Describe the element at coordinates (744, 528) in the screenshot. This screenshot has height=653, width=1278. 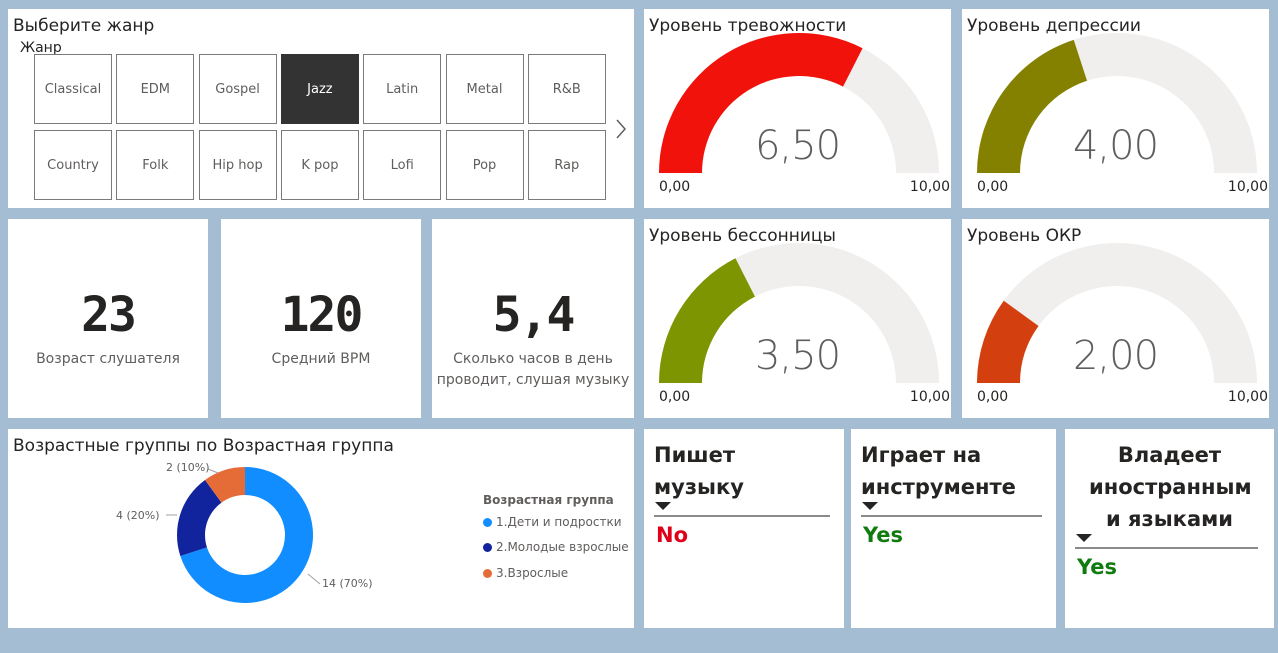
I see `answer-writes-music: Пишет музыку No` at that location.